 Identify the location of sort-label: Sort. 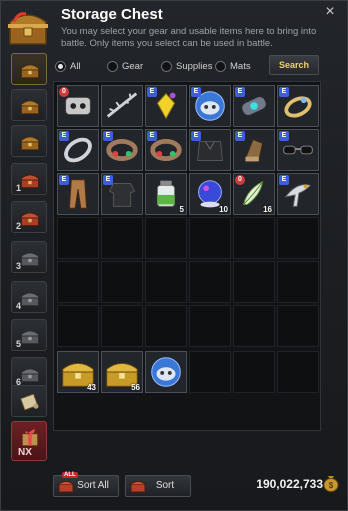
(165, 485).